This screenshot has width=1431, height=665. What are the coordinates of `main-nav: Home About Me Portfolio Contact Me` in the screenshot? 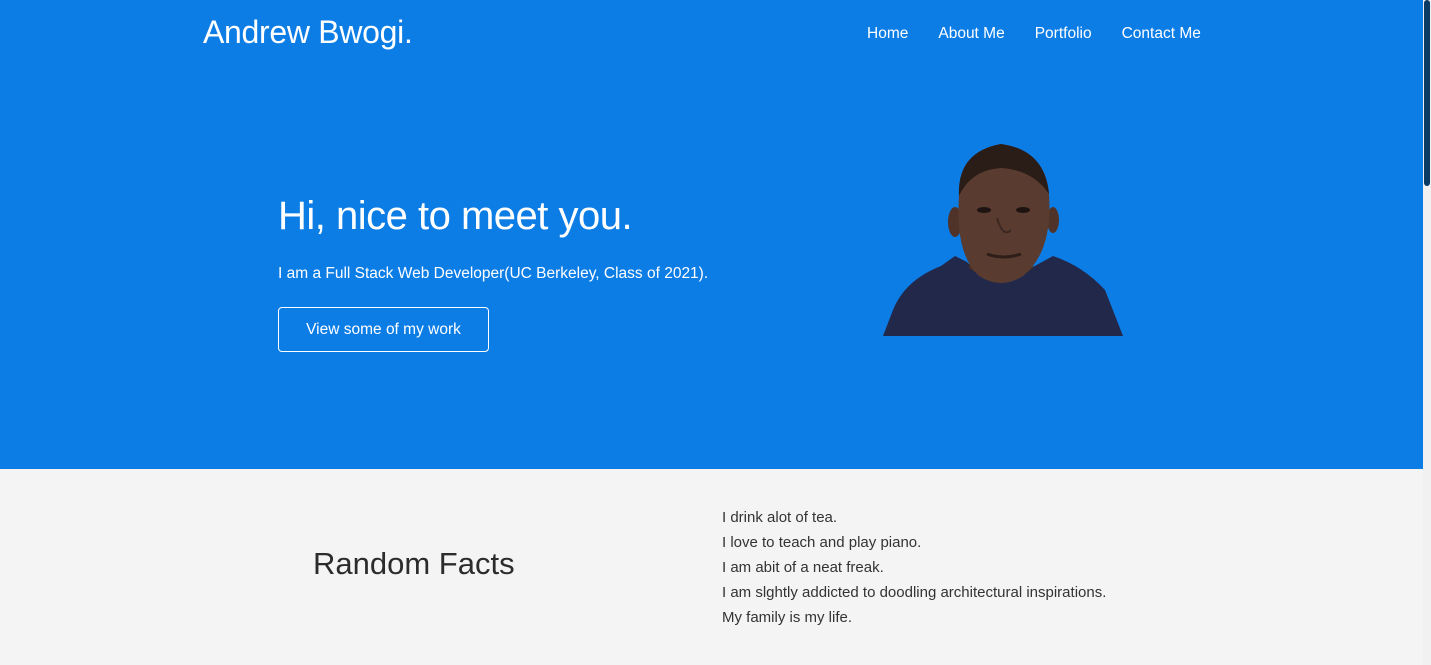 It's located at (1049, 34).